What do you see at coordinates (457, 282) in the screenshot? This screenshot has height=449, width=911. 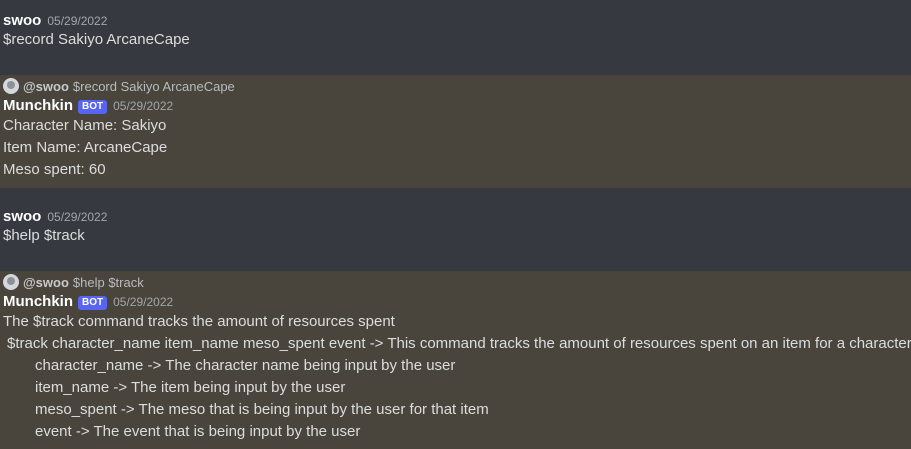 I see `reply-reference: @swoo $help $track` at bounding box center [457, 282].